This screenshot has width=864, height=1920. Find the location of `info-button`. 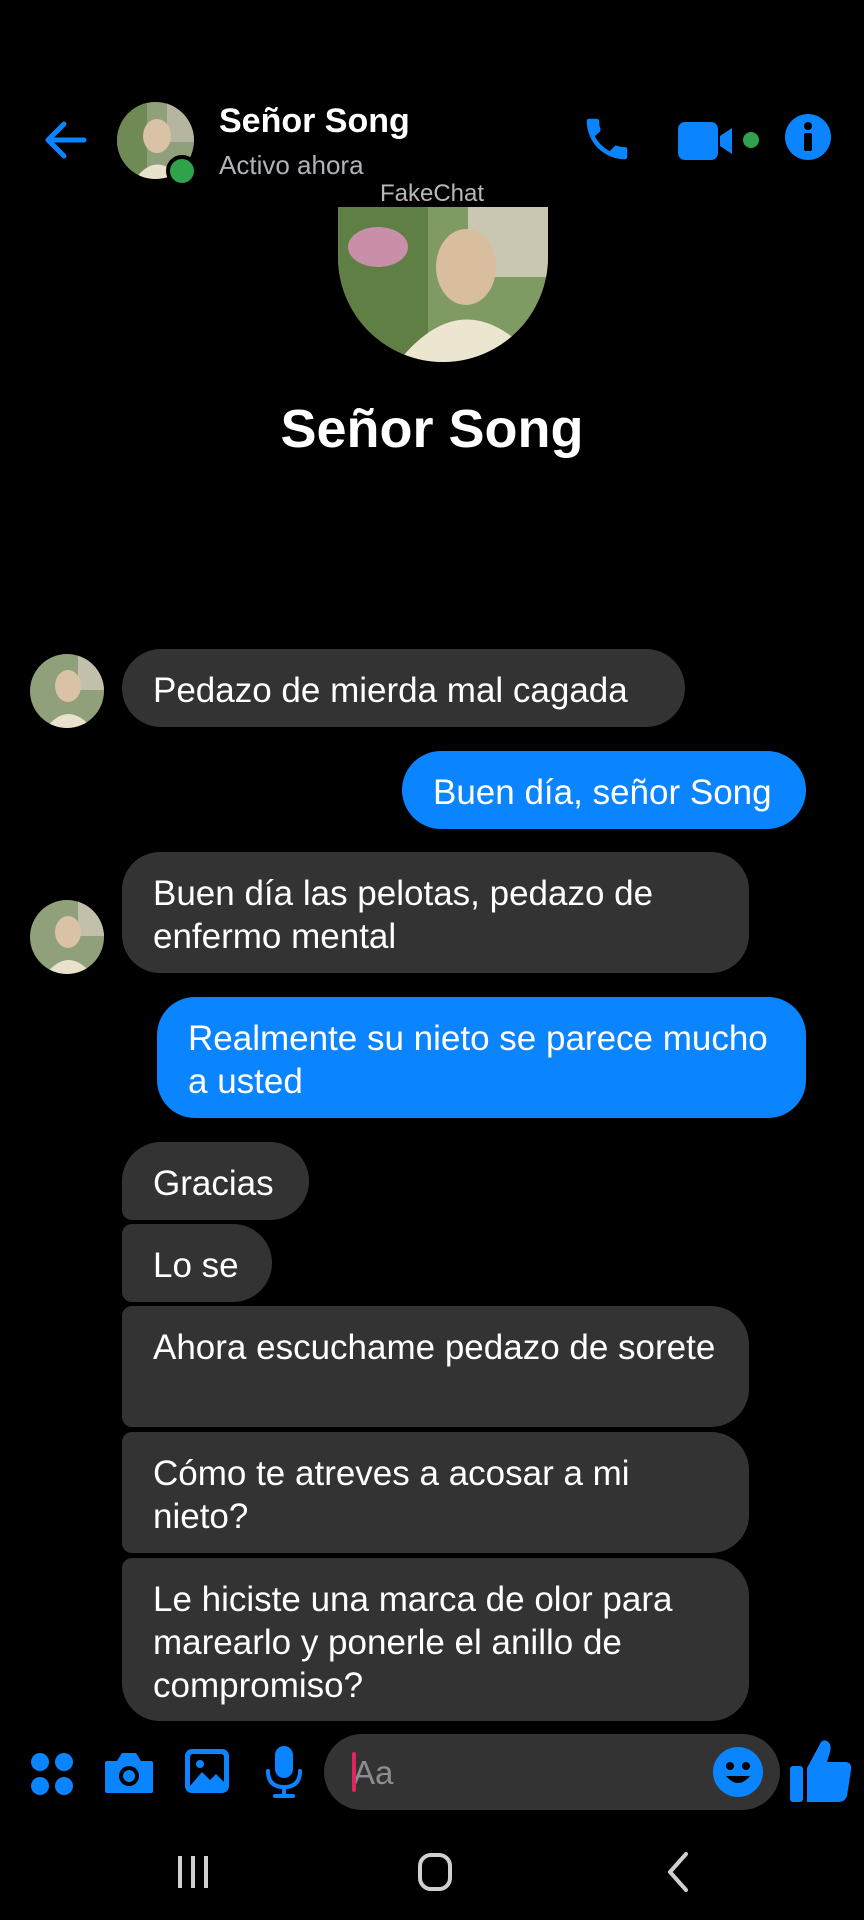

info-button is located at coordinates (808, 137).